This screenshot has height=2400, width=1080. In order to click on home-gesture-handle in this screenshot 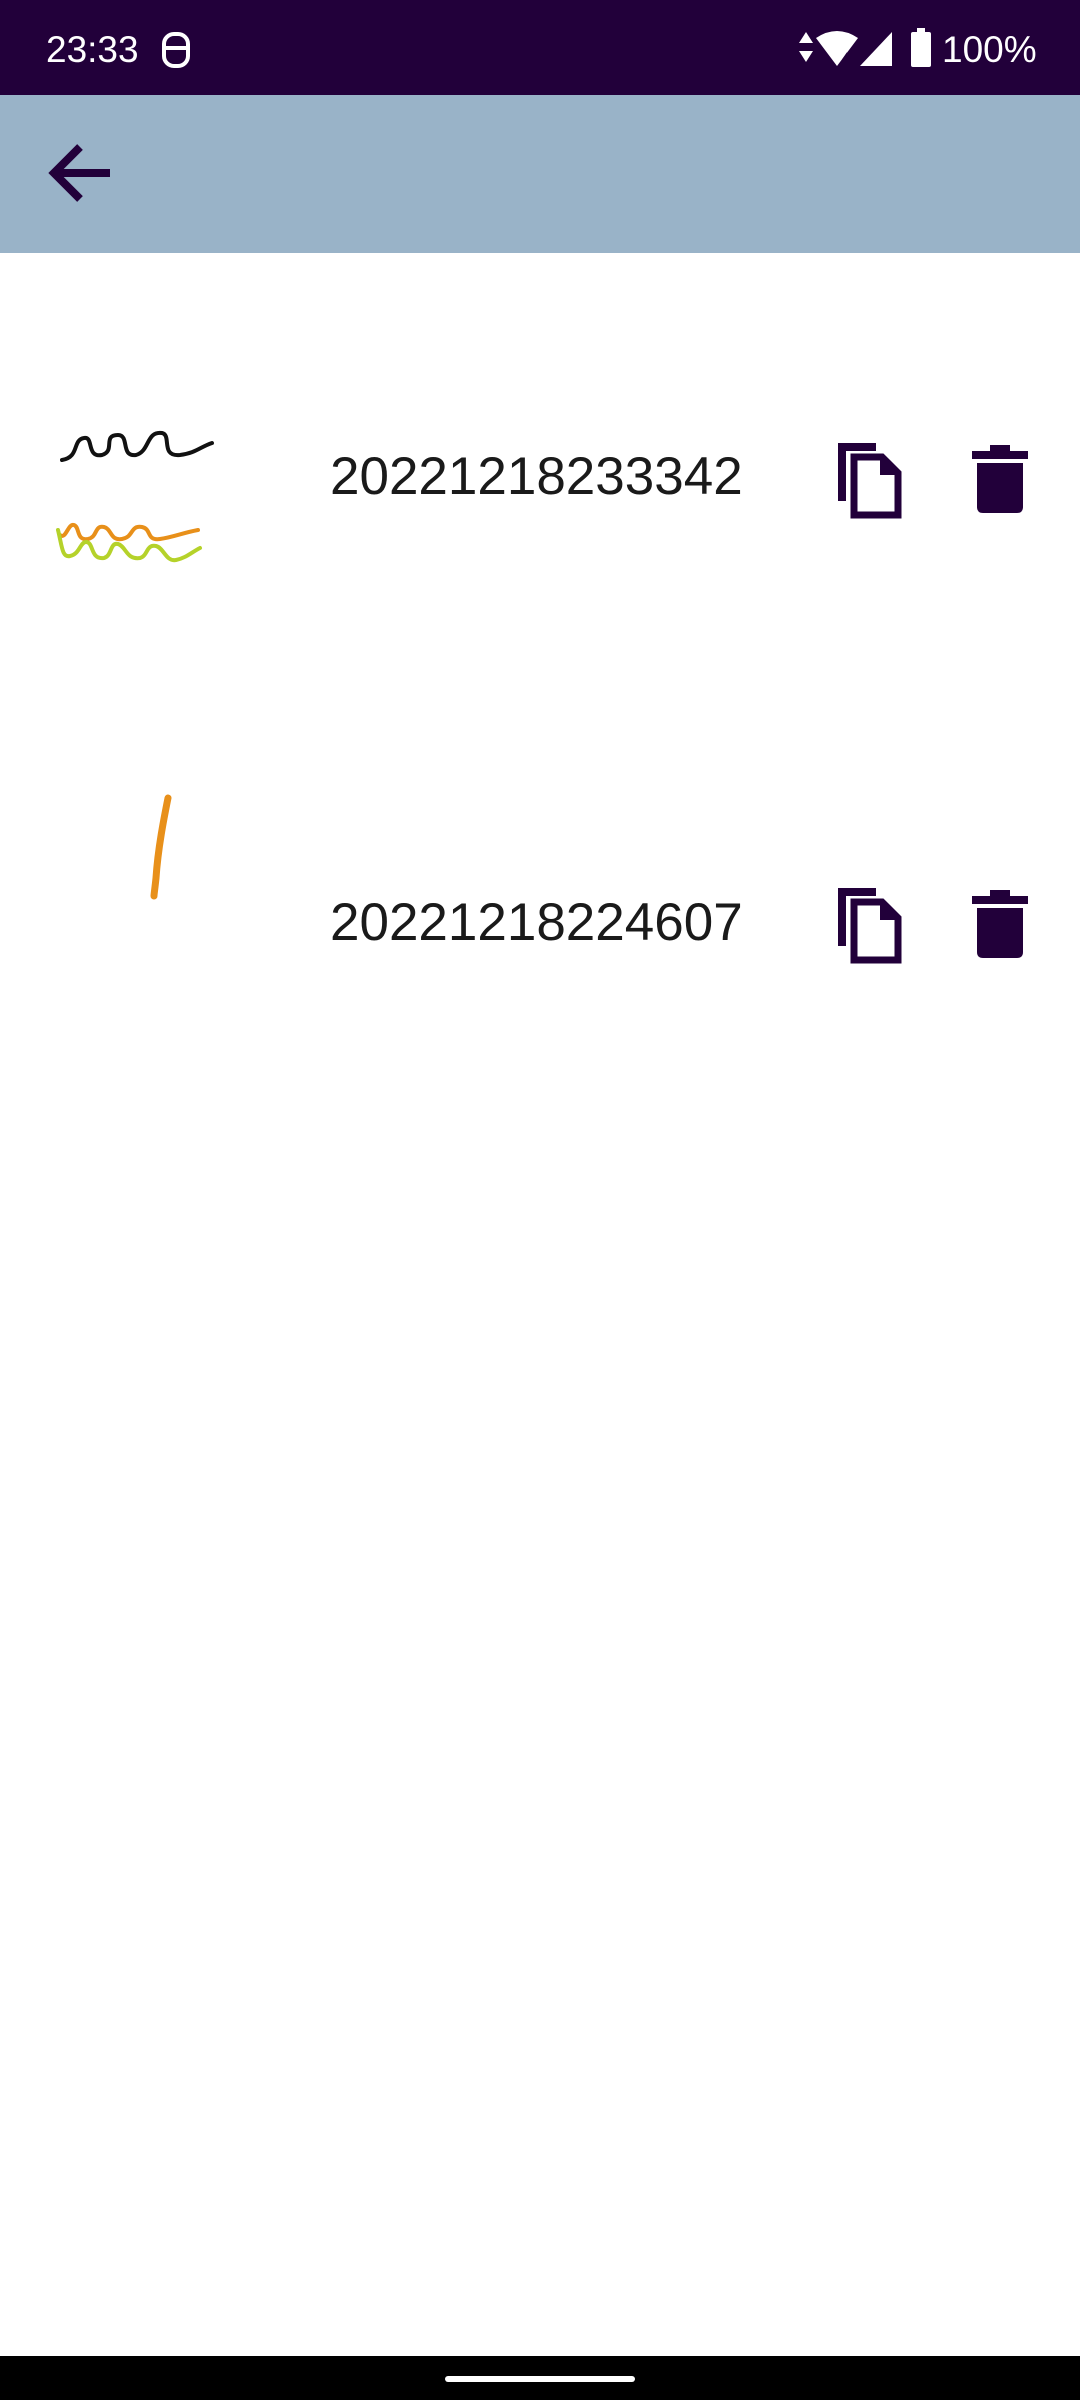, I will do `click(540, 2379)`.